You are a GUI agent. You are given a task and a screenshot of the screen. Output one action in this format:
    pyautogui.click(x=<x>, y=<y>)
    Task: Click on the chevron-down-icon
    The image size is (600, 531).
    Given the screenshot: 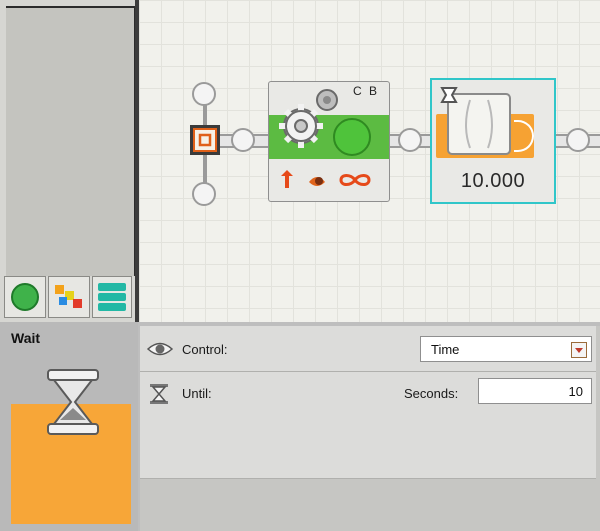 What is the action you would take?
    pyautogui.click(x=579, y=350)
    